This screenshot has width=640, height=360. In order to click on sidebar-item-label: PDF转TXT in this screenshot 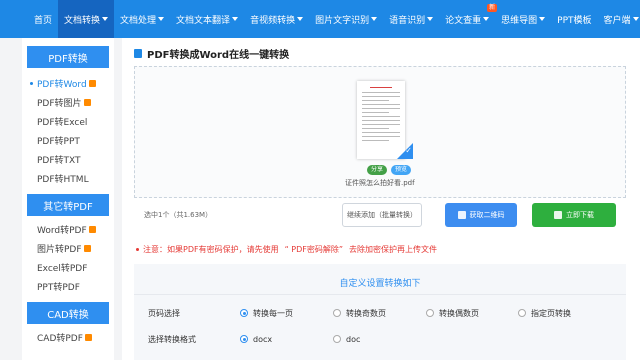, I will do `click(59, 161)`.